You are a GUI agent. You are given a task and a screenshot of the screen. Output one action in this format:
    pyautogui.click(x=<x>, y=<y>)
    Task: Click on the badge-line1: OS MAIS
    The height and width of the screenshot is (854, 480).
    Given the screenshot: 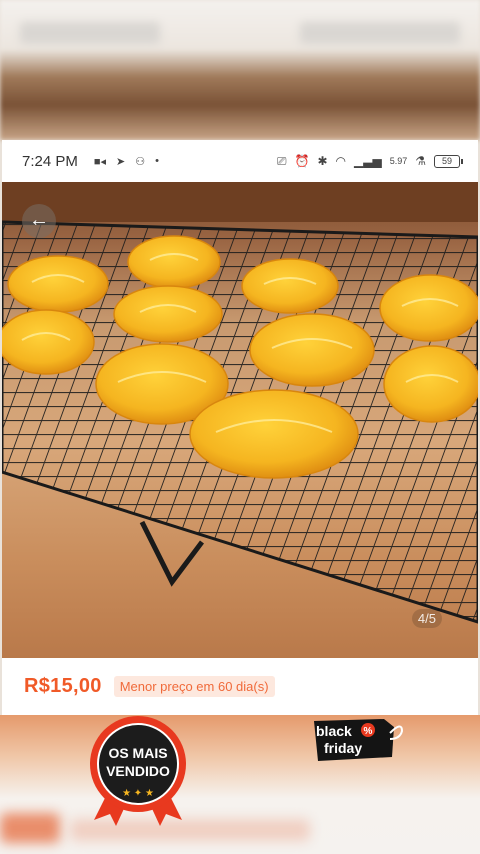 What is the action you would take?
    pyautogui.click(x=137, y=753)
    